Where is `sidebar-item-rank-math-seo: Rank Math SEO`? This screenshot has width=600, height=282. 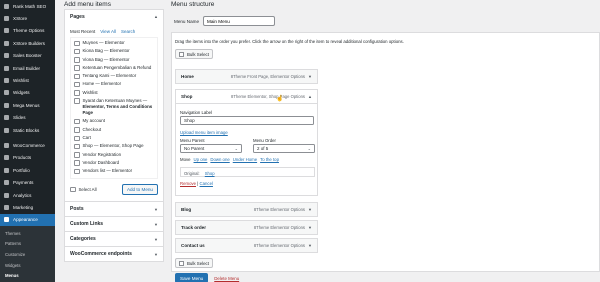 sidebar-item-rank-math-seo: Rank Math SEO is located at coordinates (27, 6).